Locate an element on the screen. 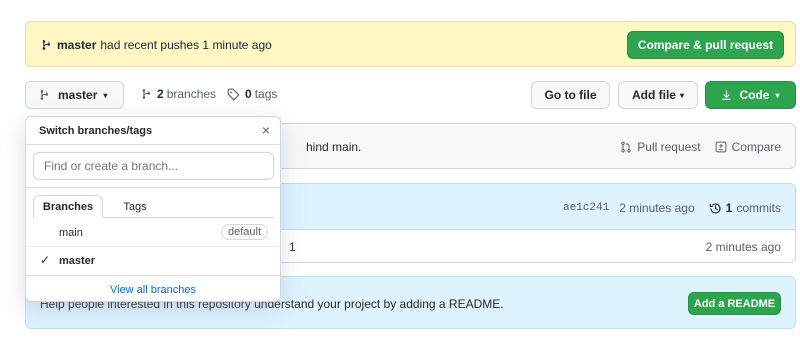 The height and width of the screenshot is (361, 800). add-file-label: Add file is located at coordinates (653, 95).